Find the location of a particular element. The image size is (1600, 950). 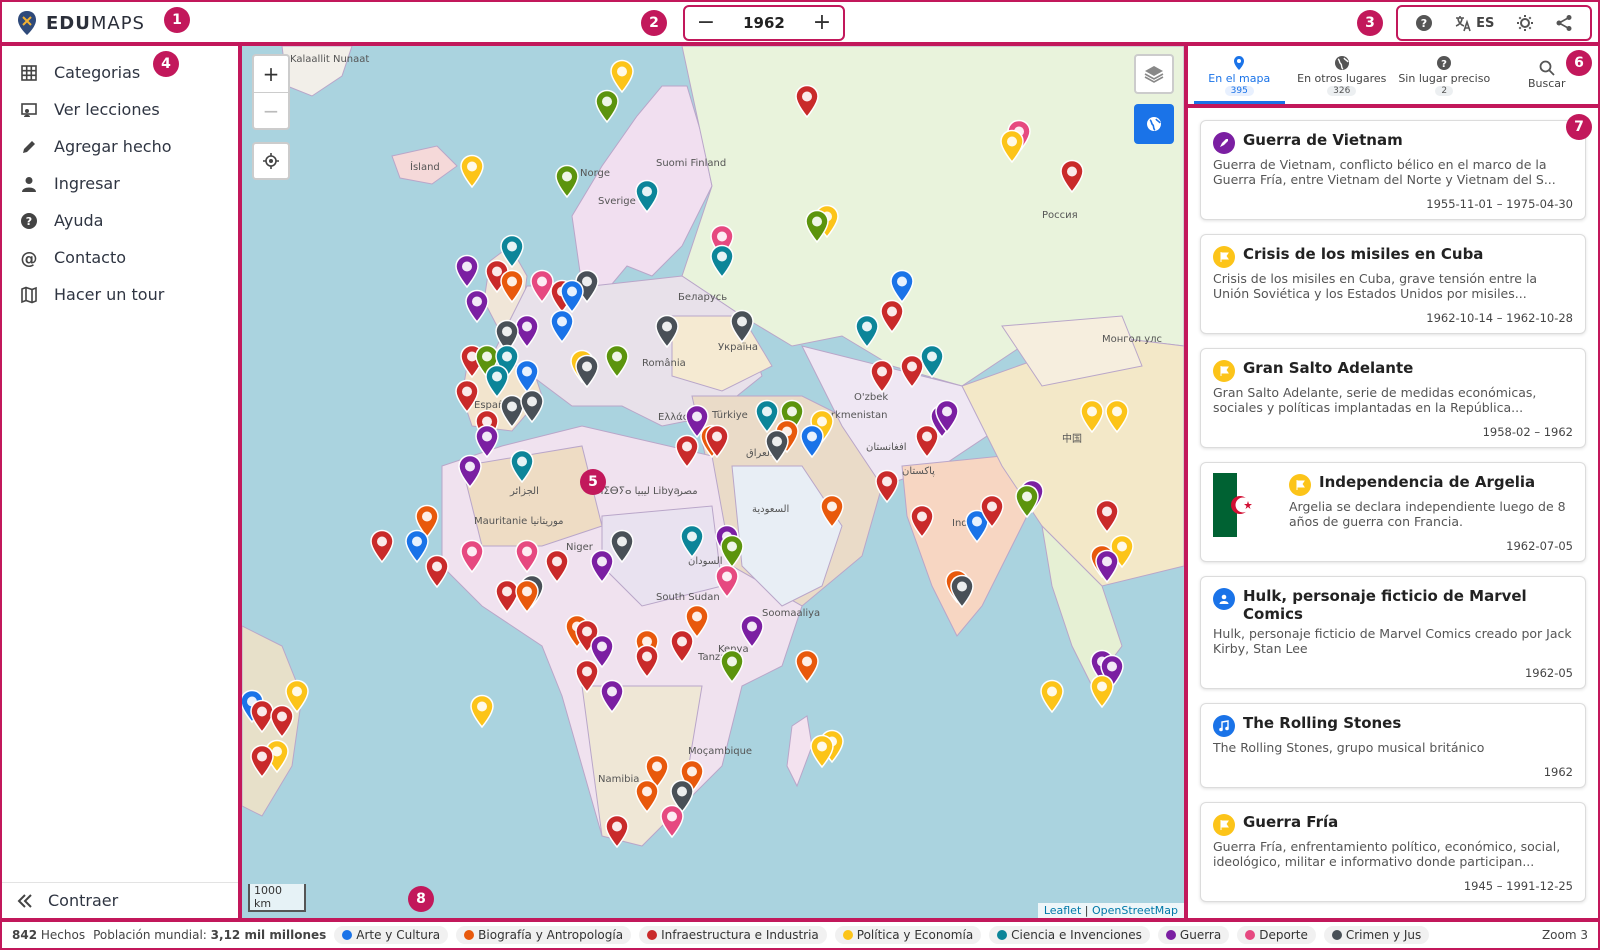

locate-button is located at coordinates (271, 161).